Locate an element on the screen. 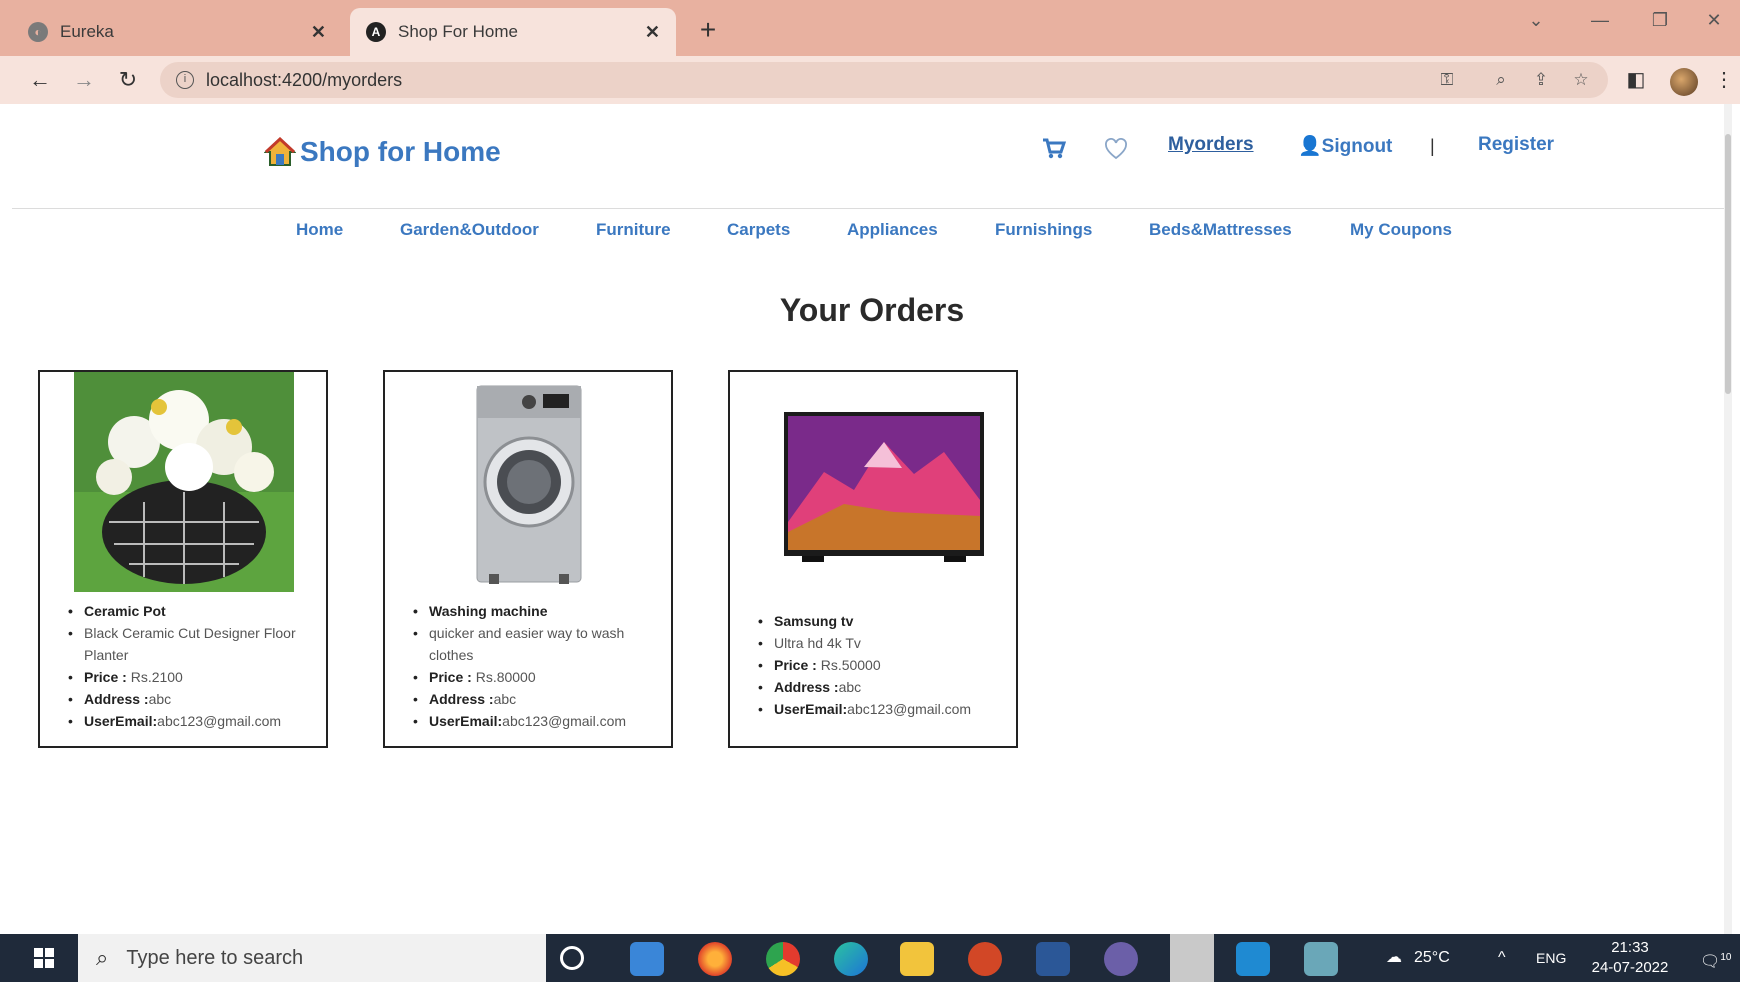 The height and width of the screenshot is (982, 1740). order-email: UserEmail:abc123@gmail.com is located at coordinates (192, 721).